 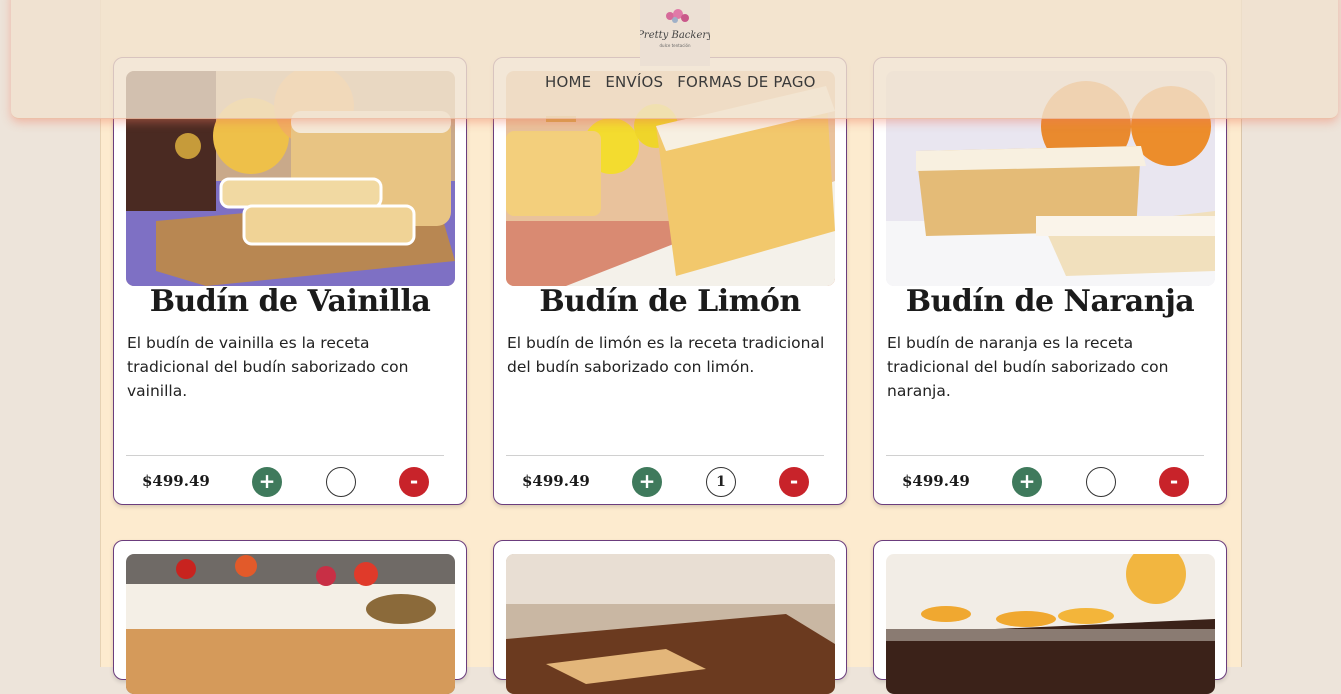 I want to click on product-title: Budín de Limón, so click(x=670, y=301).